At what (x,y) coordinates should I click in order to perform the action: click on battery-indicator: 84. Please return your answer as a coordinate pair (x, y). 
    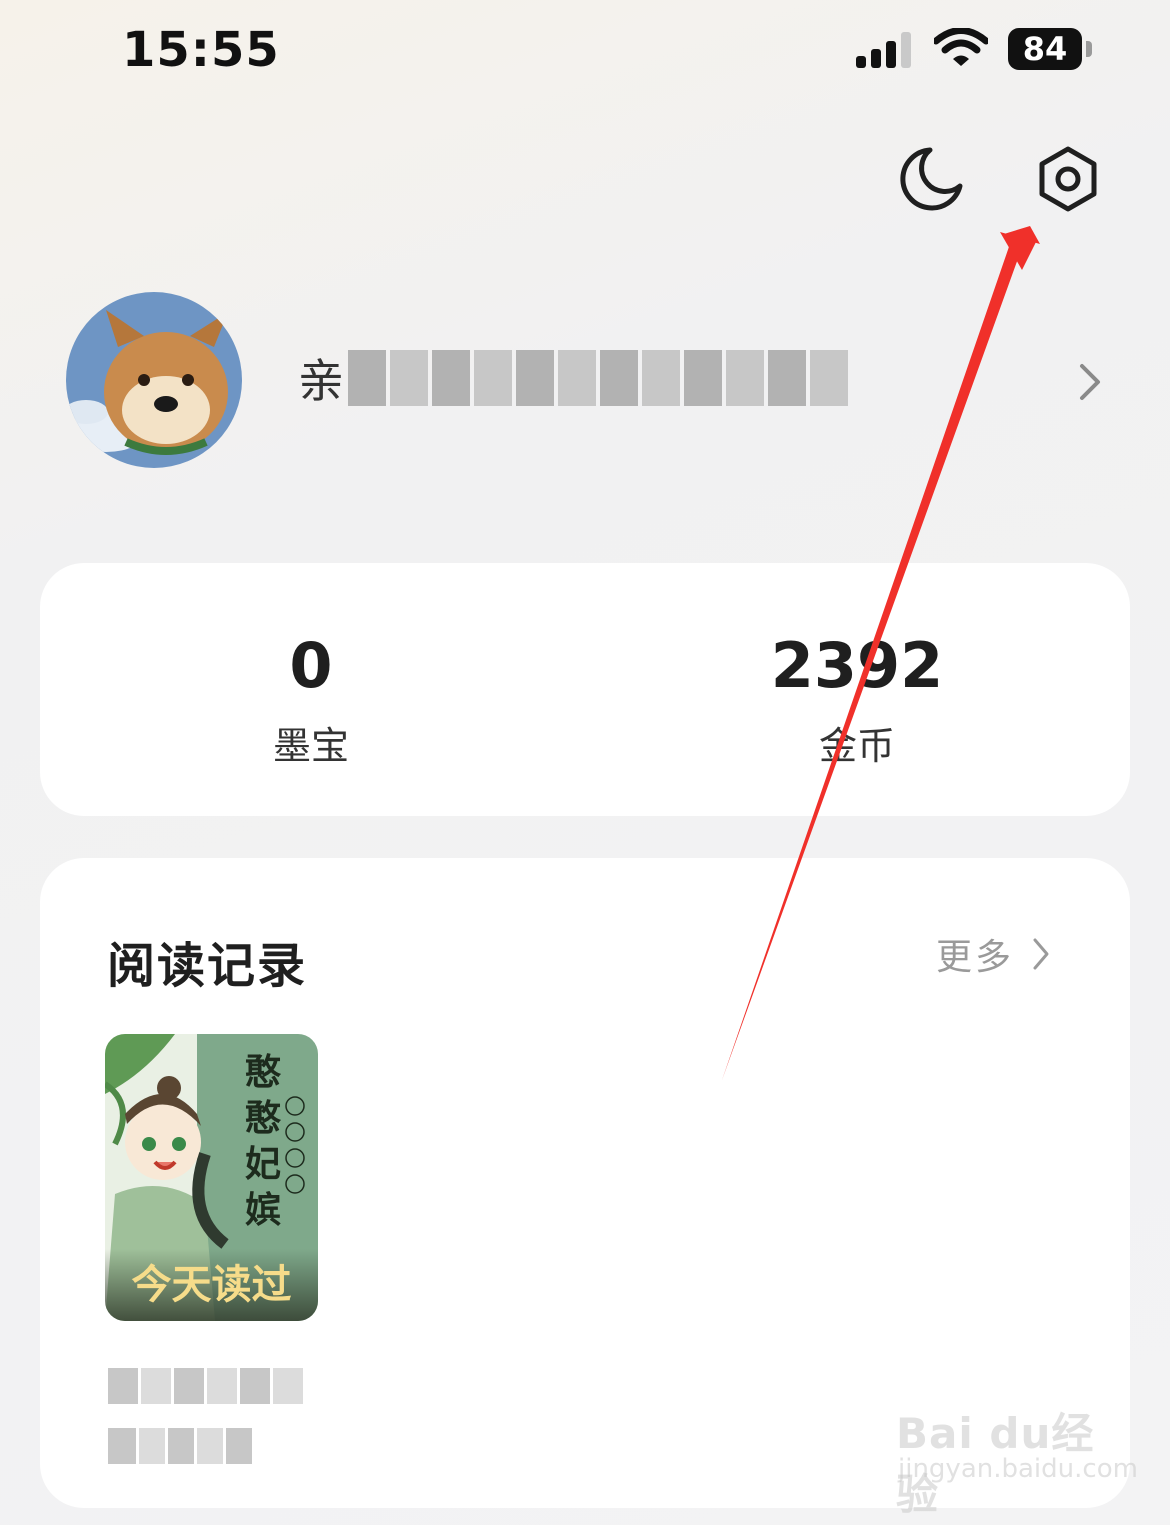
    Looking at the image, I should click on (1051, 49).